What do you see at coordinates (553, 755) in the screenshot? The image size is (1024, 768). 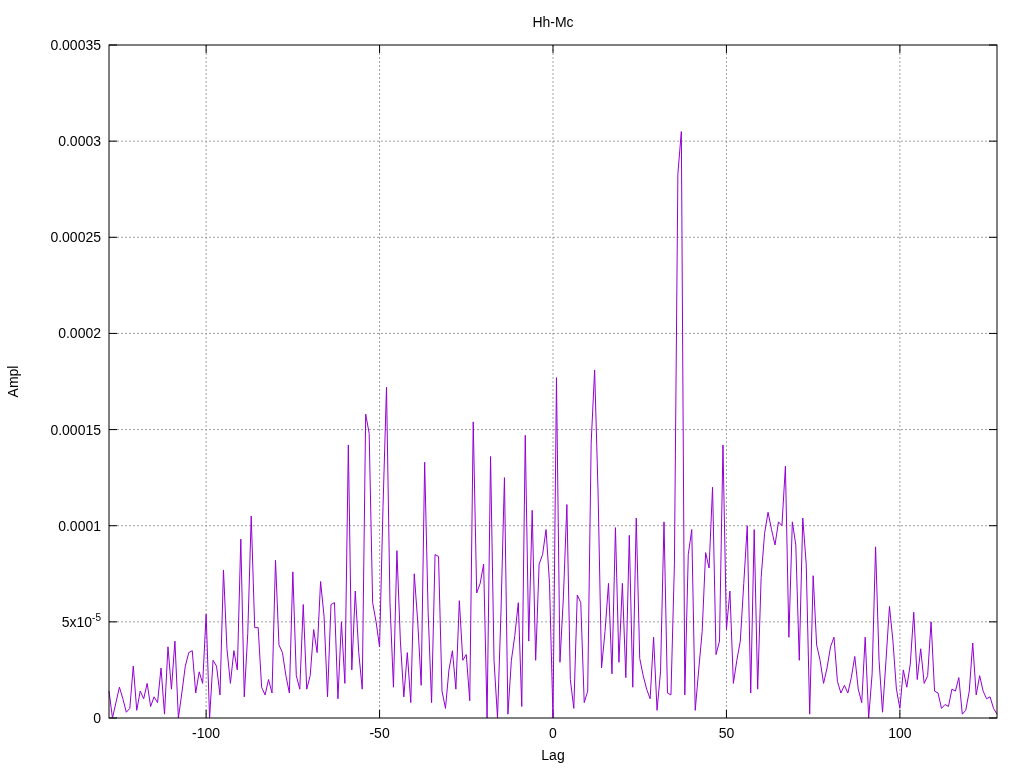 I see `axis-label: Lag` at bounding box center [553, 755].